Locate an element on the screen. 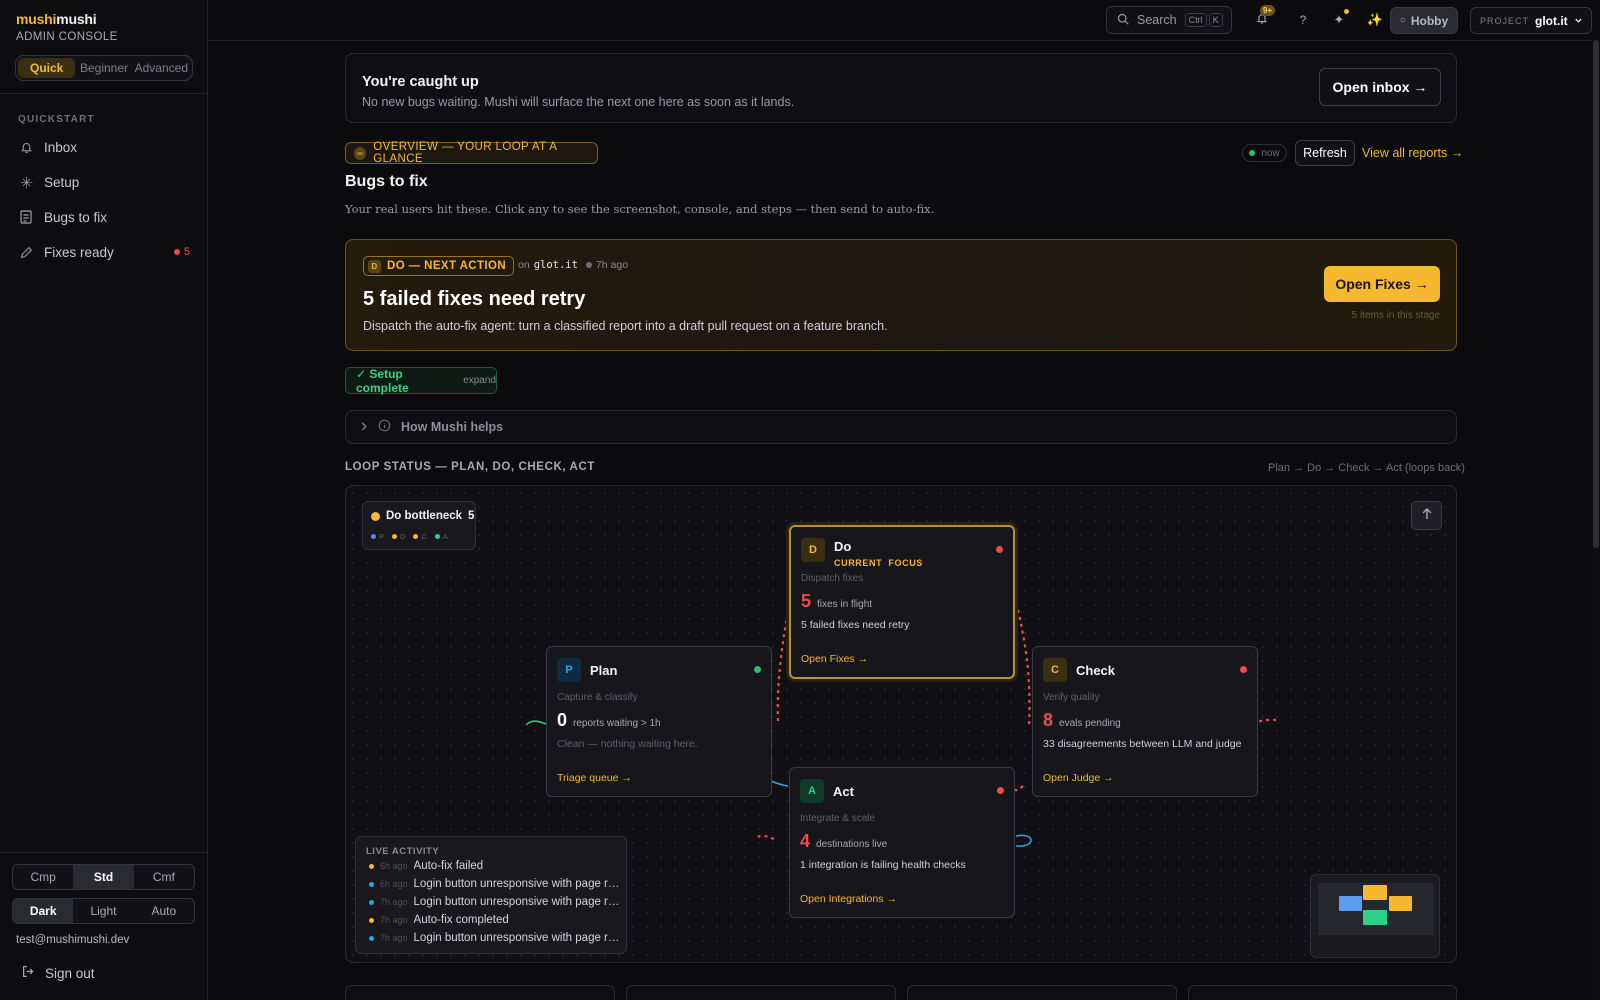 This screenshot has width=1600, height=1000. theme-dark: Dark is located at coordinates (43, 911).